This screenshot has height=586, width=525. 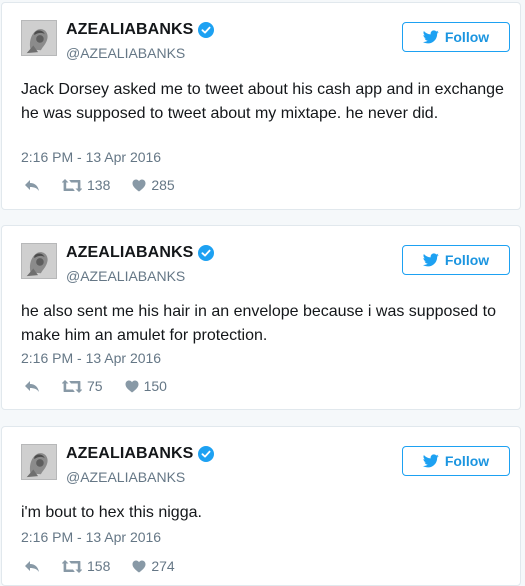 I want to click on like-button: 150, so click(x=146, y=386).